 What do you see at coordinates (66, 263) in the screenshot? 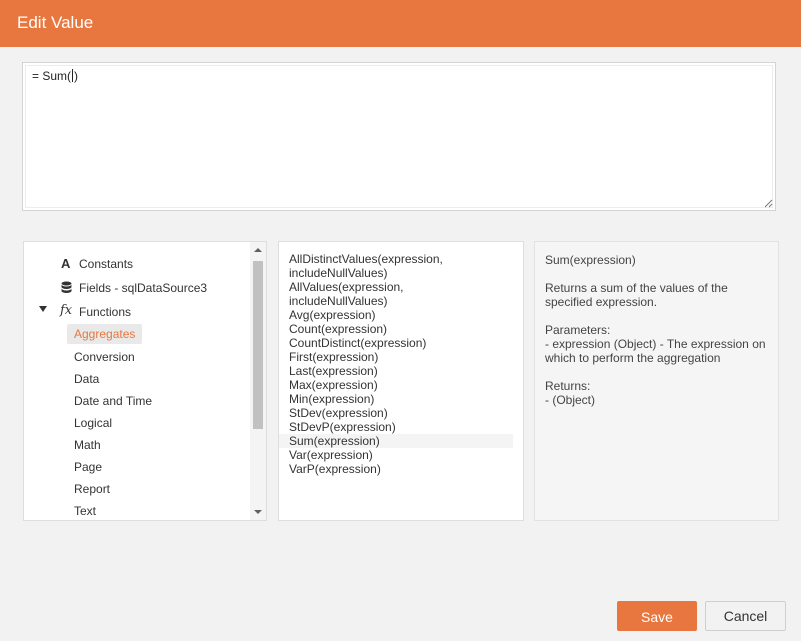
I see `constants-icon: A` at bounding box center [66, 263].